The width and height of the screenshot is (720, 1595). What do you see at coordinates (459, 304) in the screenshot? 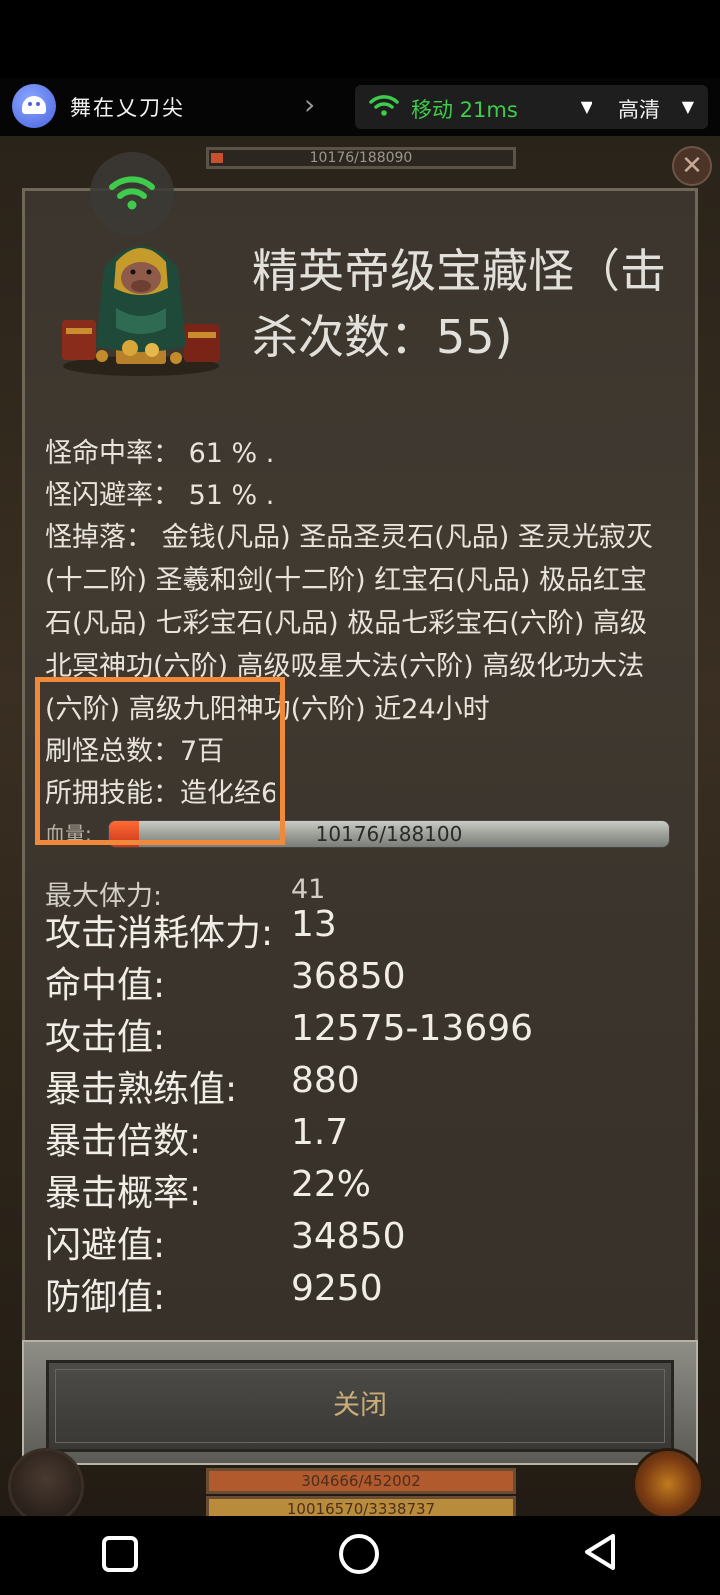
I see `monster-title: 精英帝级宝藏怪（击杀次数：55)` at bounding box center [459, 304].